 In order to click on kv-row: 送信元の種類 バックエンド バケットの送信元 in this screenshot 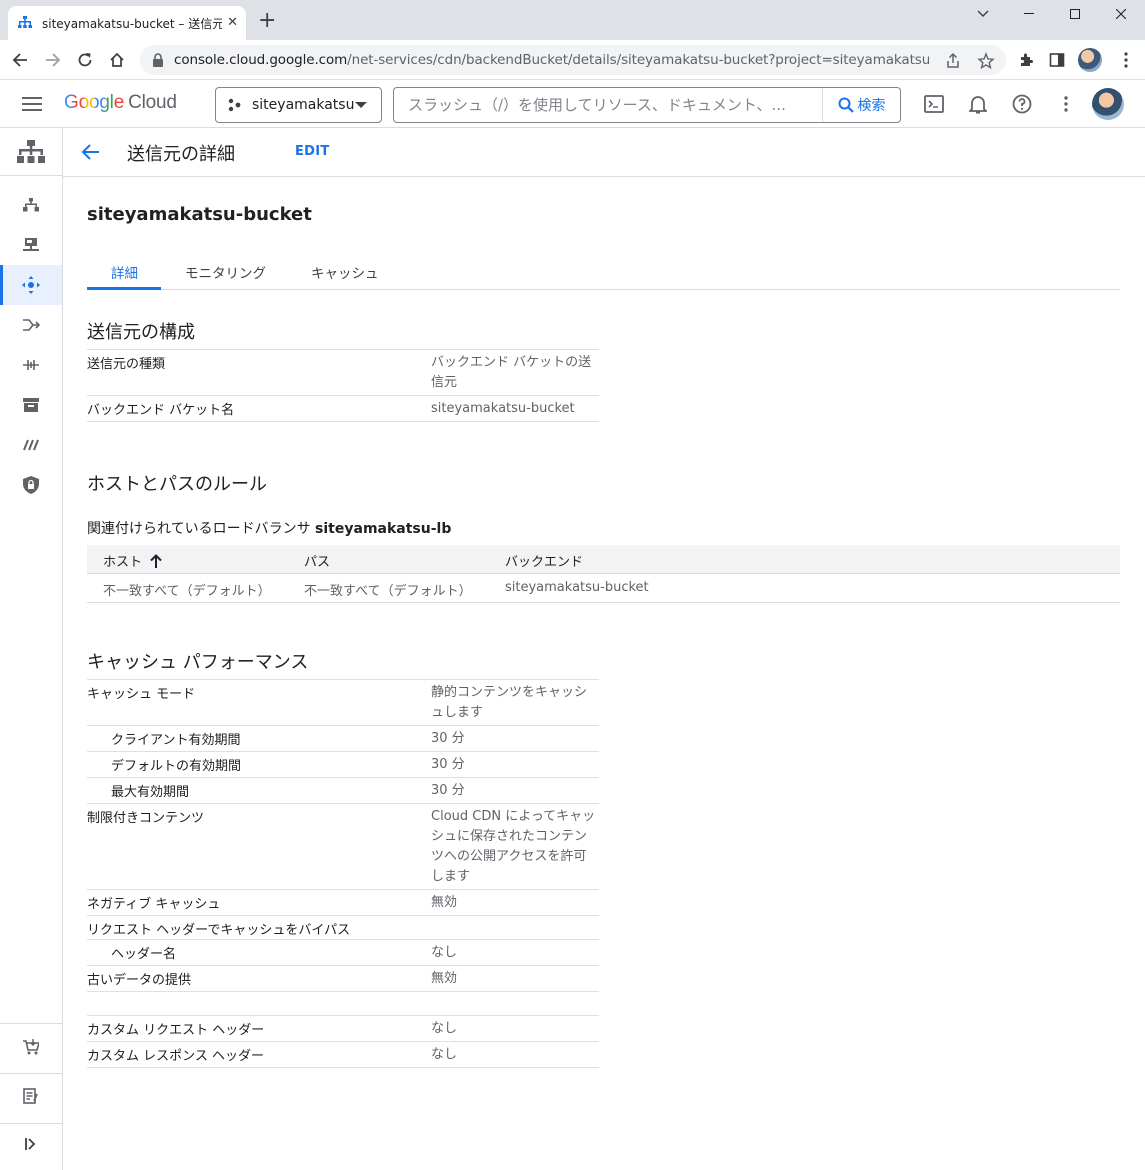, I will do `click(343, 372)`.